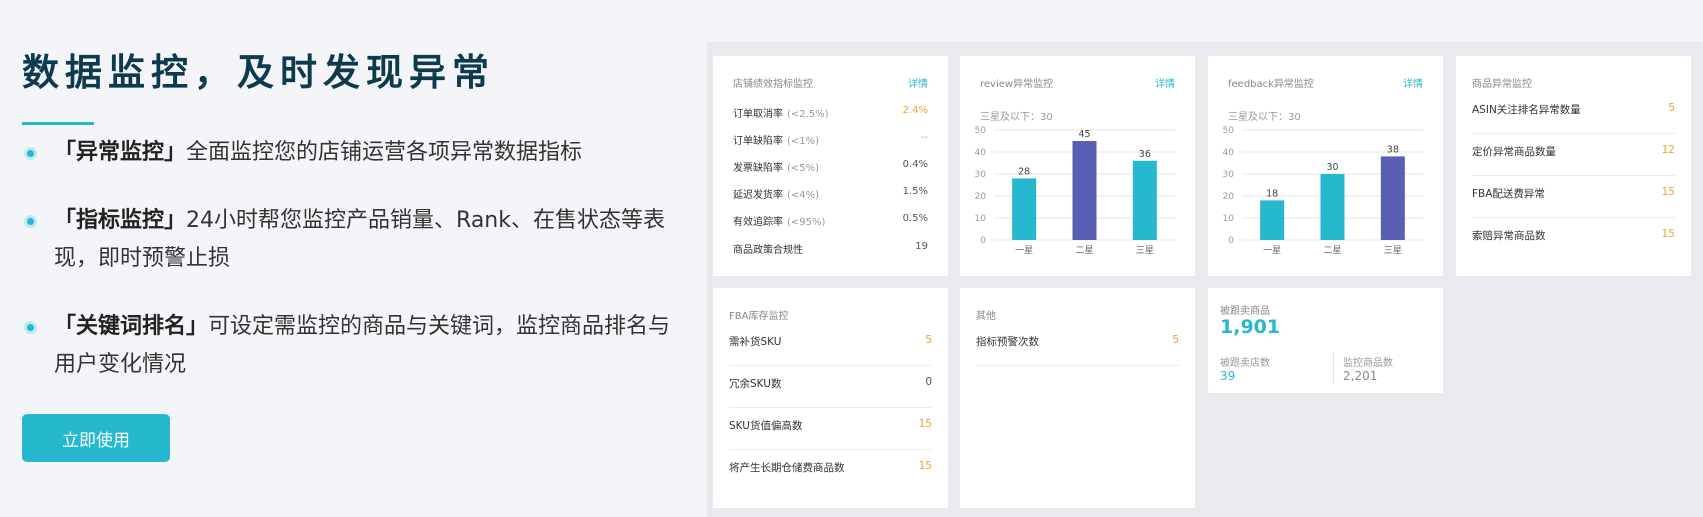 The width and height of the screenshot is (1703, 517). What do you see at coordinates (1393, 149) in the screenshot?
I see `data-label: 38` at bounding box center [1393, 149].